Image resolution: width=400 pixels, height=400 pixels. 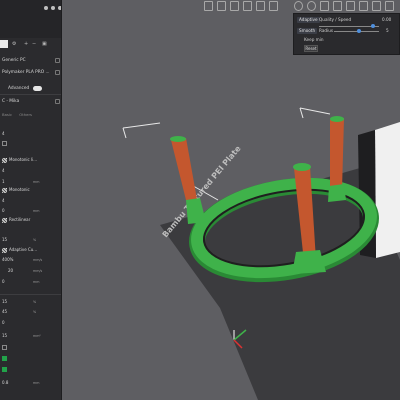 I want to click on printer-name: Generic PC, so click(x=14, y=60).